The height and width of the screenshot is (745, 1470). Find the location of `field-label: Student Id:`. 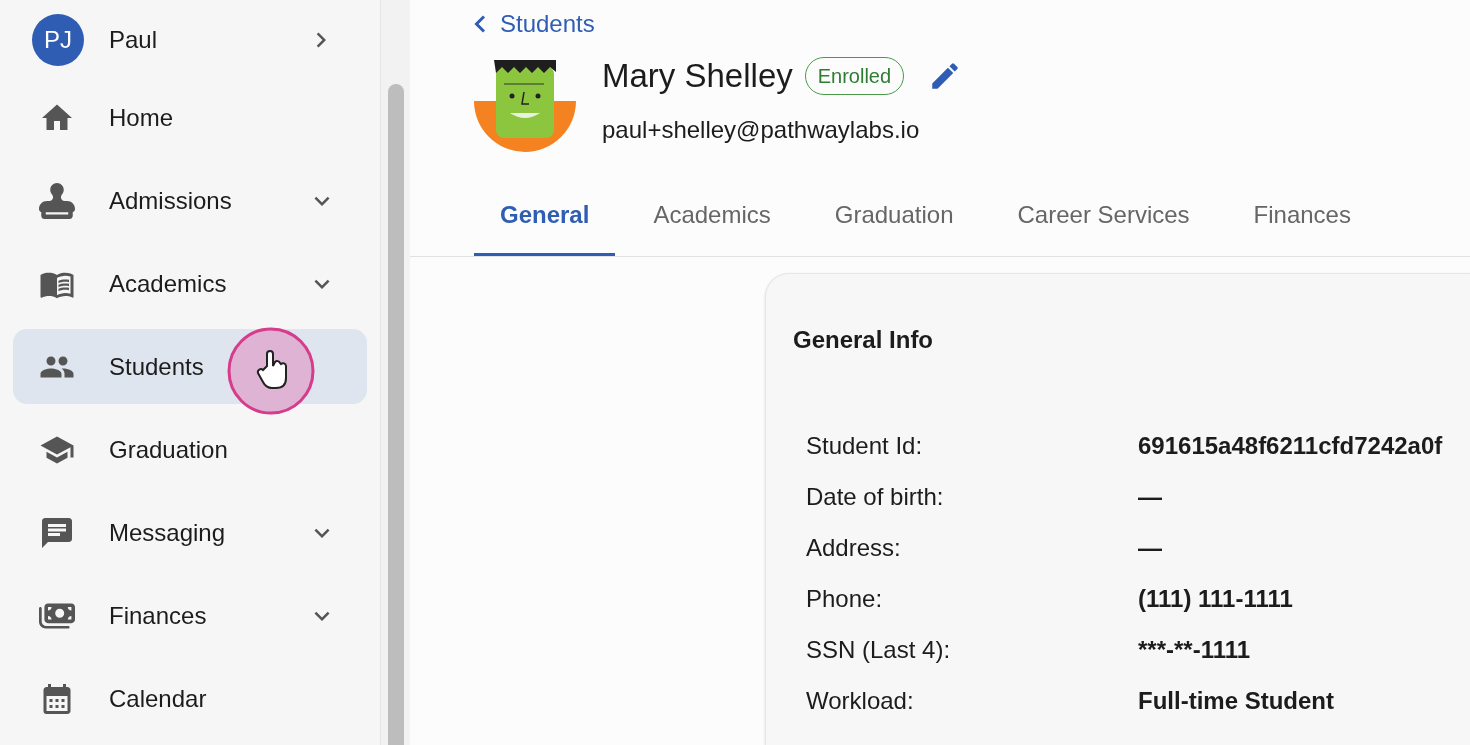

field-label: Student Id: is located at coordinates (865, 446).